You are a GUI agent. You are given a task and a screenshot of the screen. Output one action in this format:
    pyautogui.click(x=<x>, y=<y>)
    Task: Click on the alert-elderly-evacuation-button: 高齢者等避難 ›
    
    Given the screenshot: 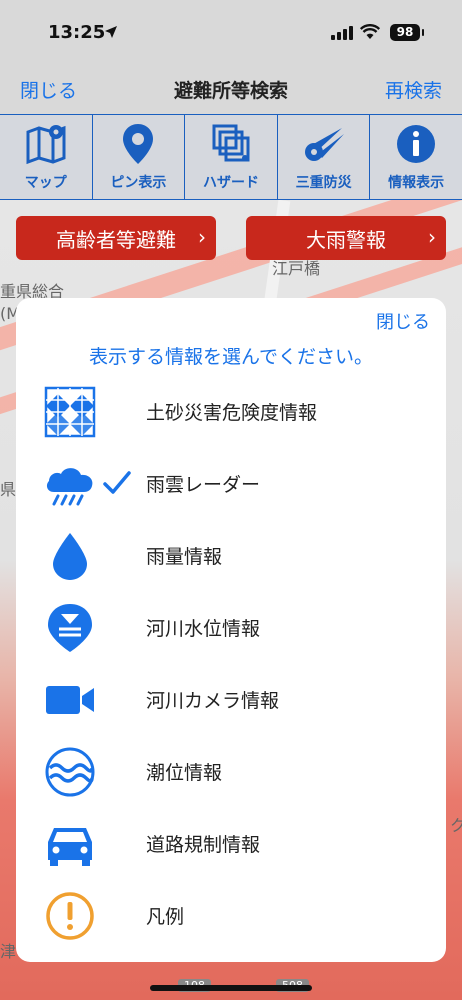 What is the action you would take?
    pyautogui.click(x=116, y=238)
    